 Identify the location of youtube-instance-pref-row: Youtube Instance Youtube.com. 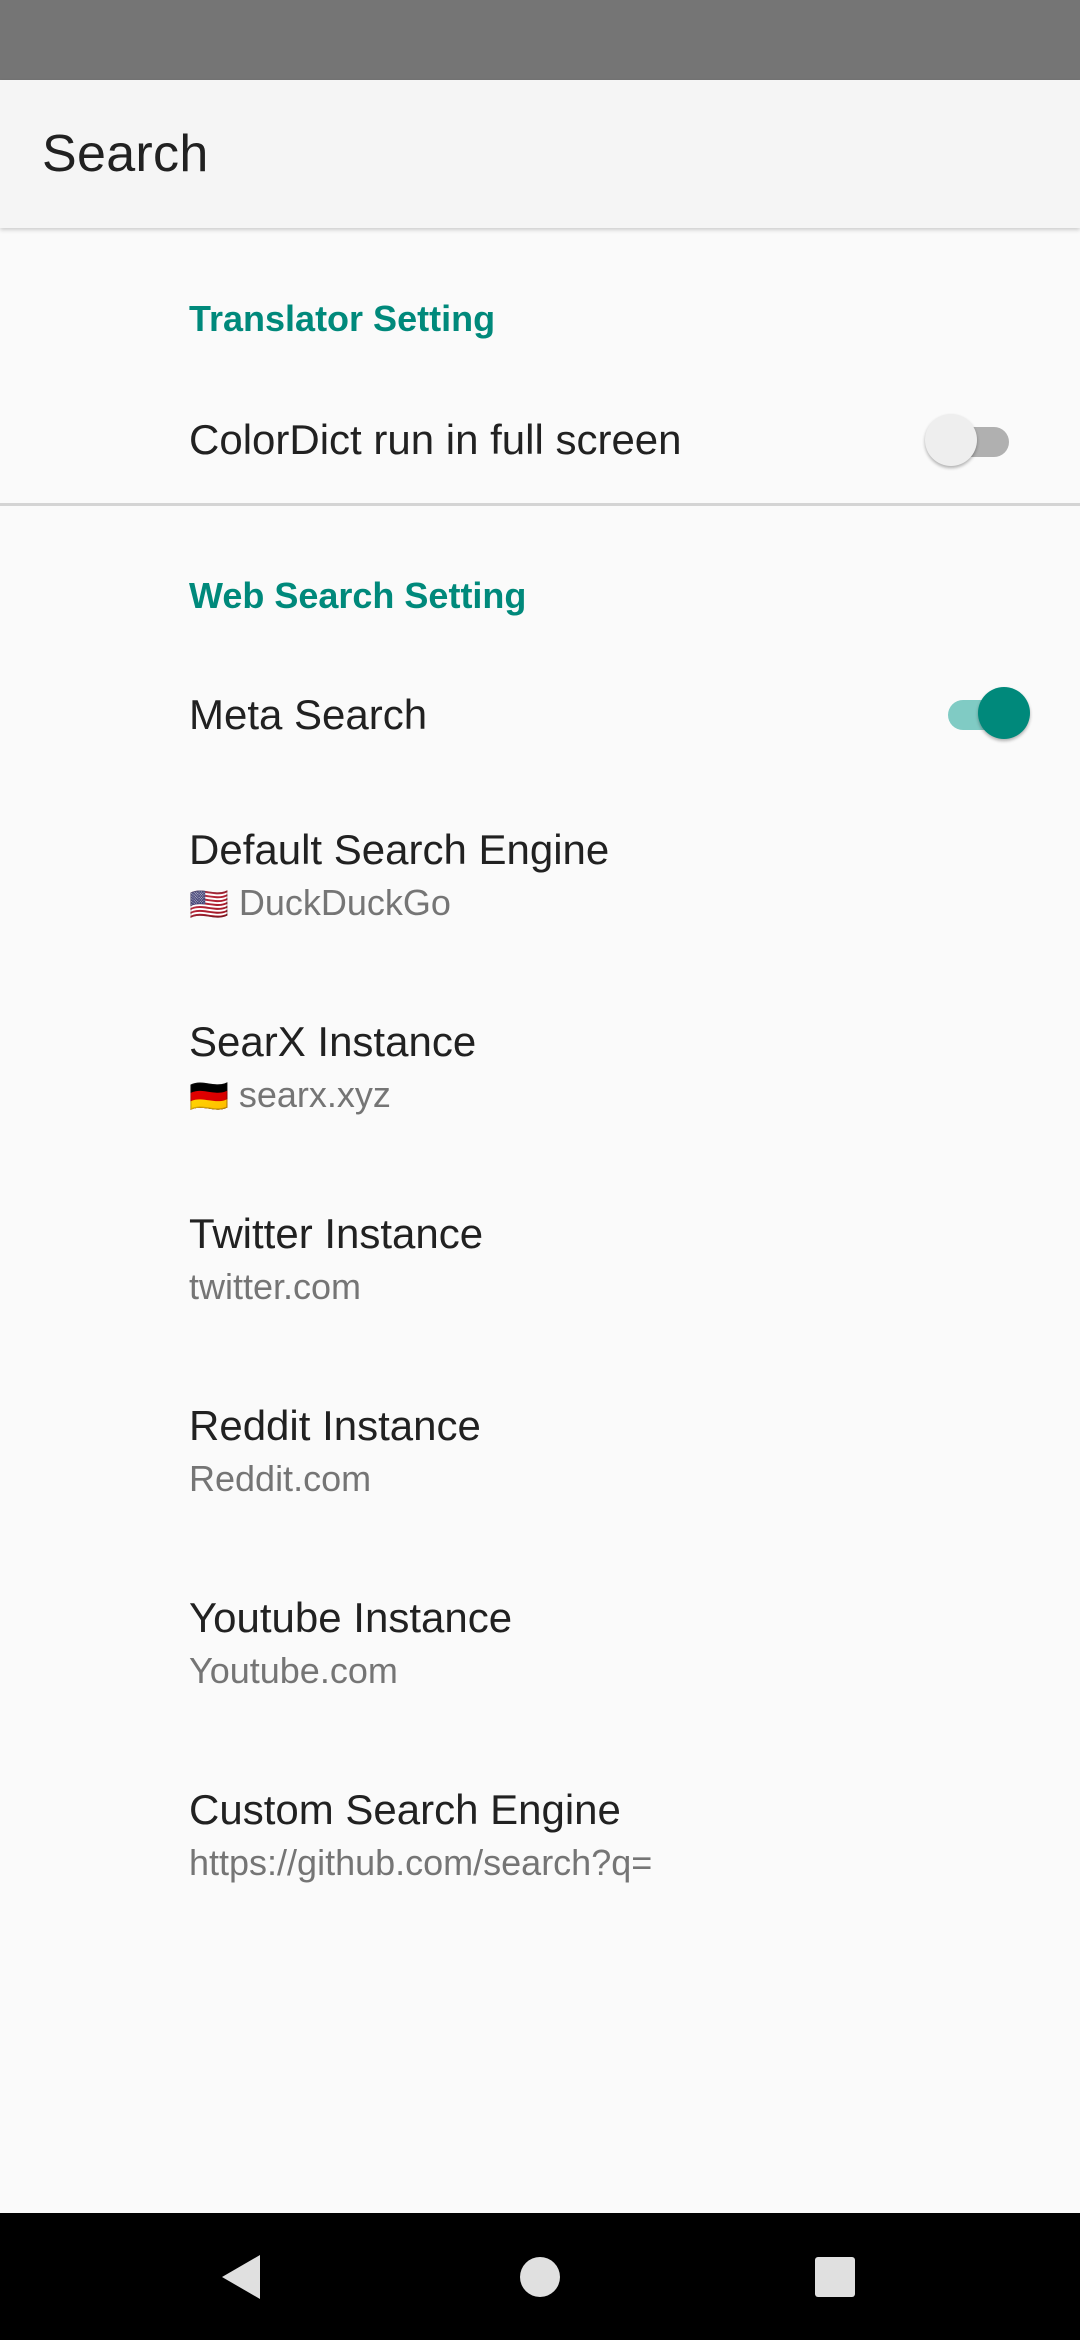
(540, 1658).